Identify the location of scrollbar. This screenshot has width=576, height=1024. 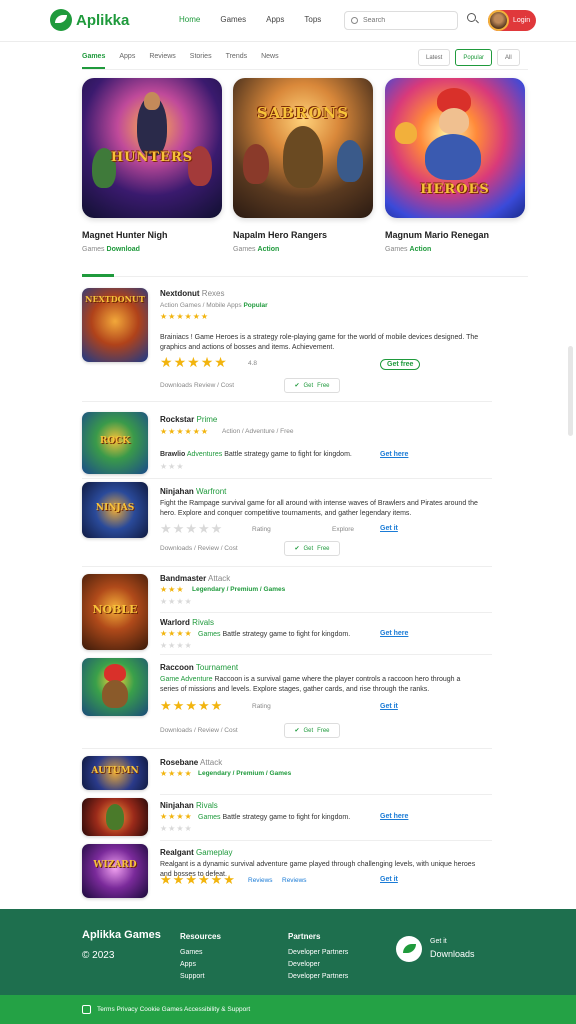
(570, 391).